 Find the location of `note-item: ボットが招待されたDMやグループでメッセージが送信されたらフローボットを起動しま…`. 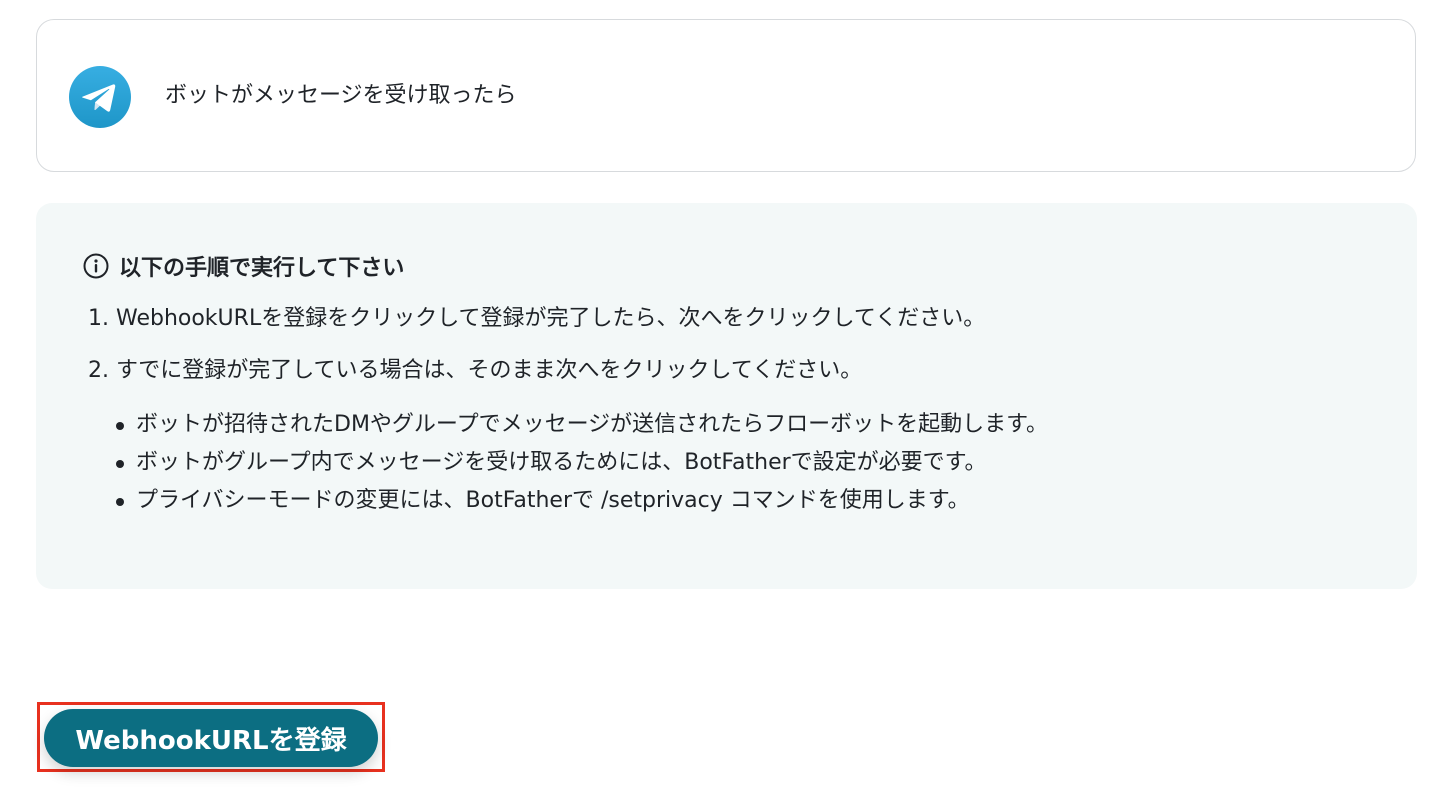

note-item: ボットが招待されたDMやグループでメッセージが送信されたらフローボットを起動しま… is located at coordinates (582, 425).